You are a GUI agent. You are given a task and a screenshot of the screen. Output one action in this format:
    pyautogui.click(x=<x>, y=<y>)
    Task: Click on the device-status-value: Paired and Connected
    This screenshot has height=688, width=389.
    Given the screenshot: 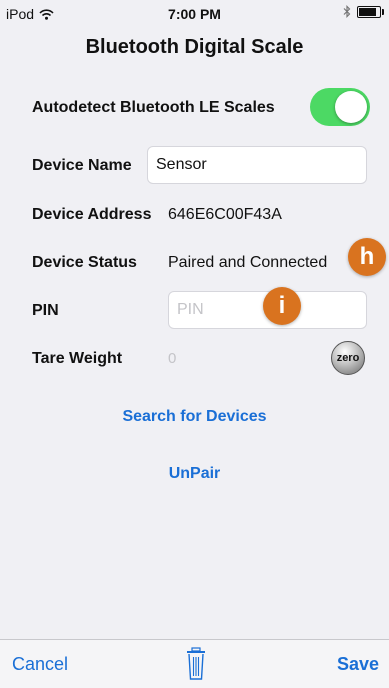 What is the action you would take?
    pyautogui.click(x=248, y=262)
    